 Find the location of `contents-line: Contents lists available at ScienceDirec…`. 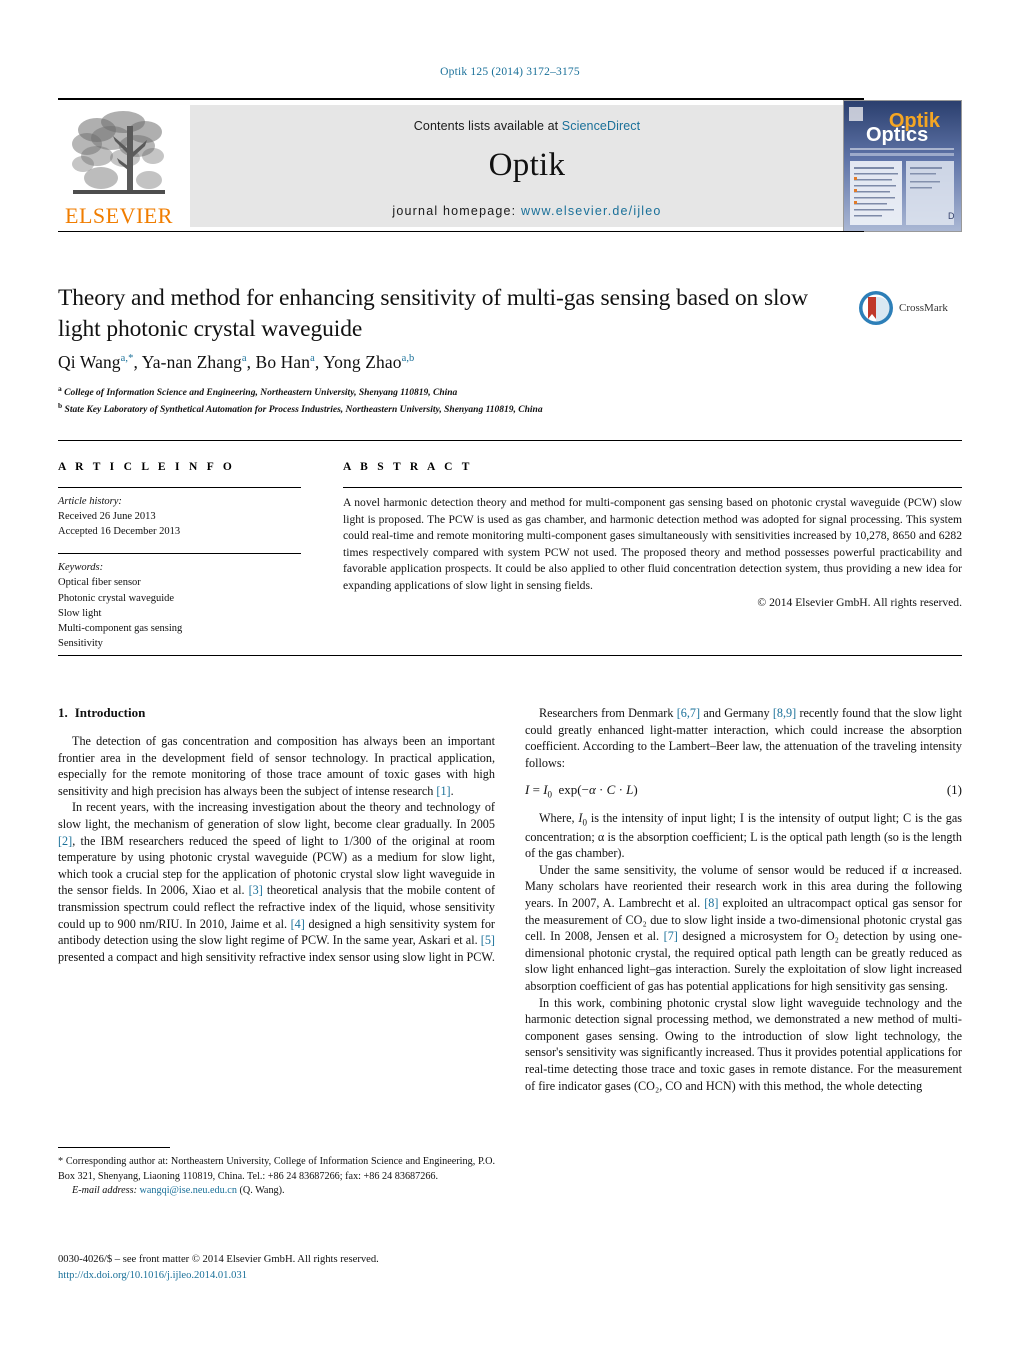

contents-line: Contents lists available at ScienceDirec… is located at coordinates (527, 126).